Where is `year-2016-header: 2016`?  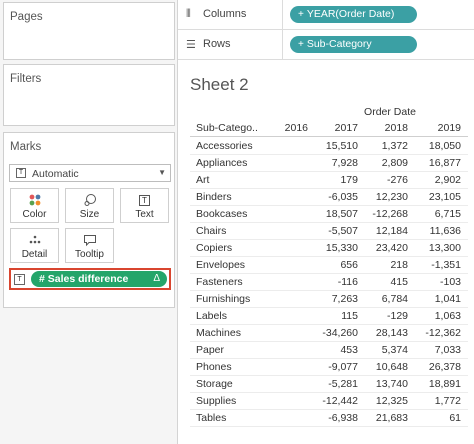 year-2016-header: 2016 is located at coordinates (286, 128).